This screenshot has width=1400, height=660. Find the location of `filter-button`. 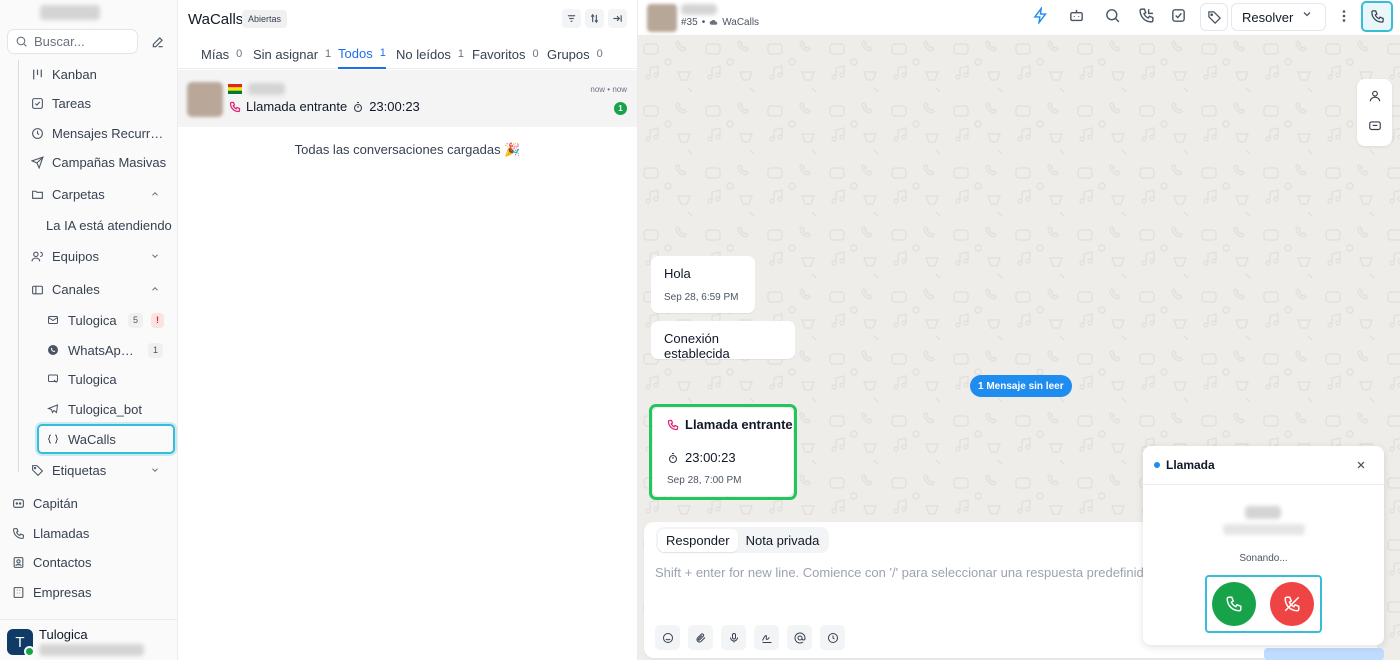

filter-button is located at coordinates (571, 18).